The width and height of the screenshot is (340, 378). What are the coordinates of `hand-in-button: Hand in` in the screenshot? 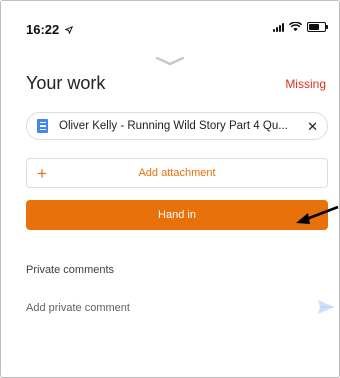 It's located at (177, 215).